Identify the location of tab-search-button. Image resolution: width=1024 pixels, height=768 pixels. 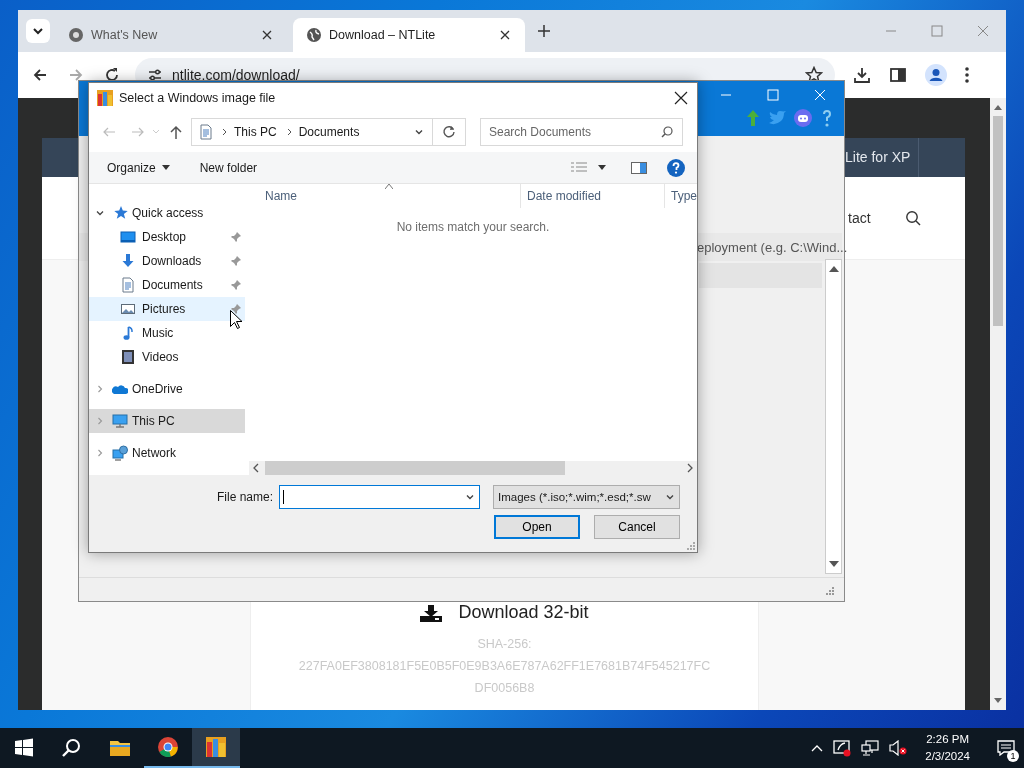
(38, 31).